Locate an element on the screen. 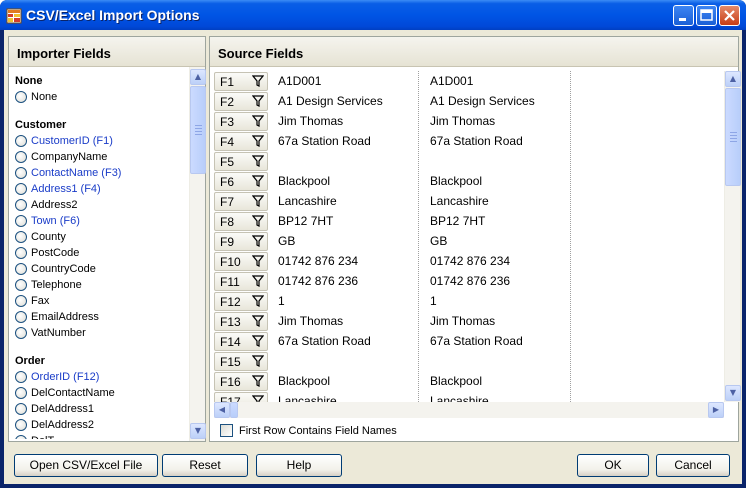 The image size is (746, 488). importer-group-title: Customer is located at coordinates (41, 125).